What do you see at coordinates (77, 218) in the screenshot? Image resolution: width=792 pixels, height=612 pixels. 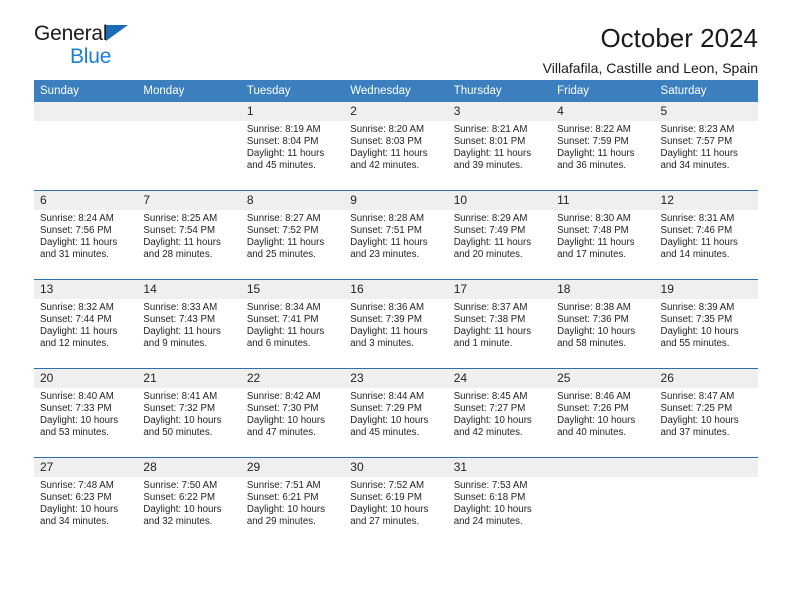 I see `sunrise-text: Sunrise: 8:24 AM` at bounding box center [77, 218].